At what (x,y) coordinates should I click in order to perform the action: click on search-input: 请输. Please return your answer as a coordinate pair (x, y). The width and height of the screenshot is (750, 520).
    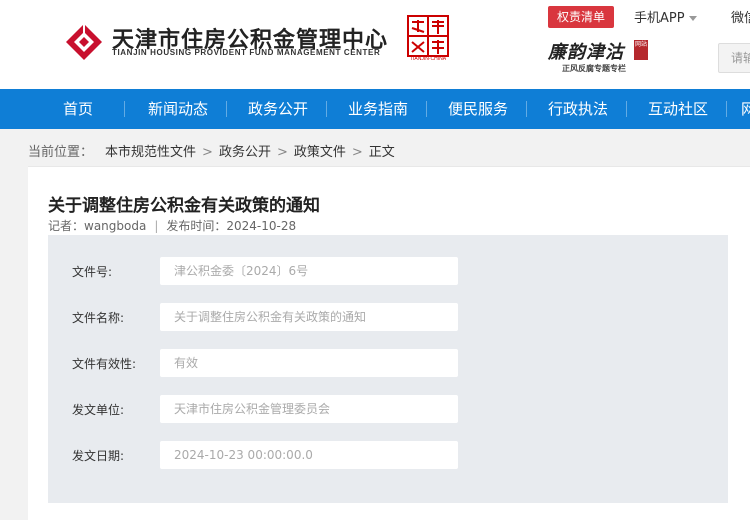
    Looking at the image, I should click on (734, 58).